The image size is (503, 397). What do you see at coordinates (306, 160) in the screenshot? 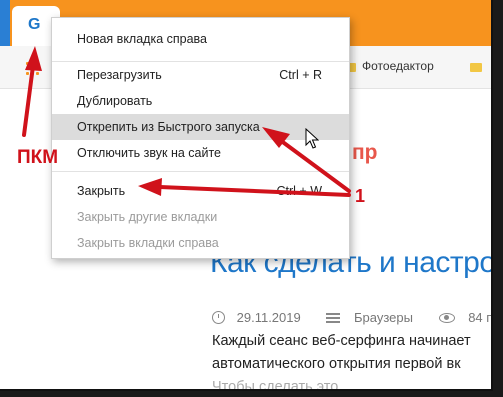
I see `arrow-to-unpin` at bounding box center [306, 160].